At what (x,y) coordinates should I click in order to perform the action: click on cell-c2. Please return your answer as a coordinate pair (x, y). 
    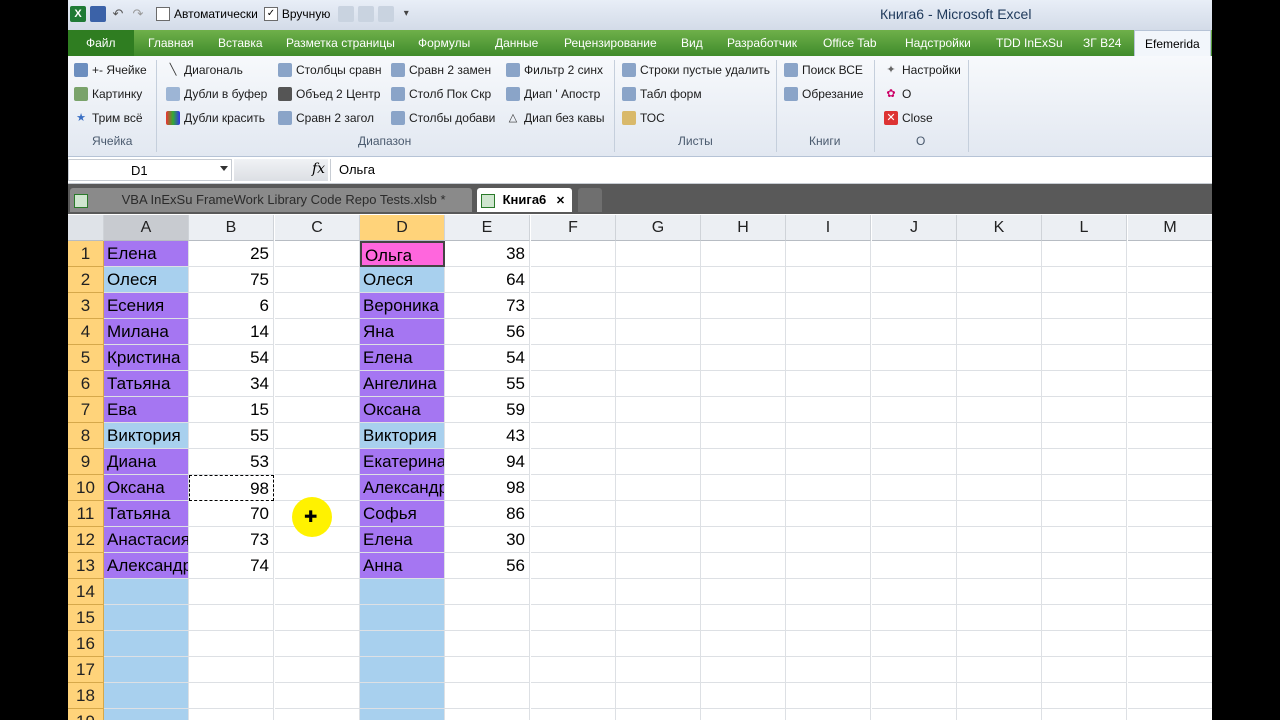
    Looking at the image, I should click on (317, 280).